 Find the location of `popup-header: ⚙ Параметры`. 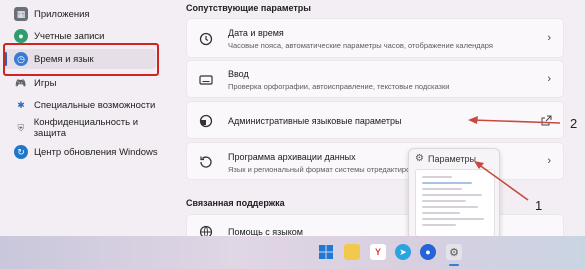

popup-header: ⚙ Параметры is located at coordinates (445, 158).